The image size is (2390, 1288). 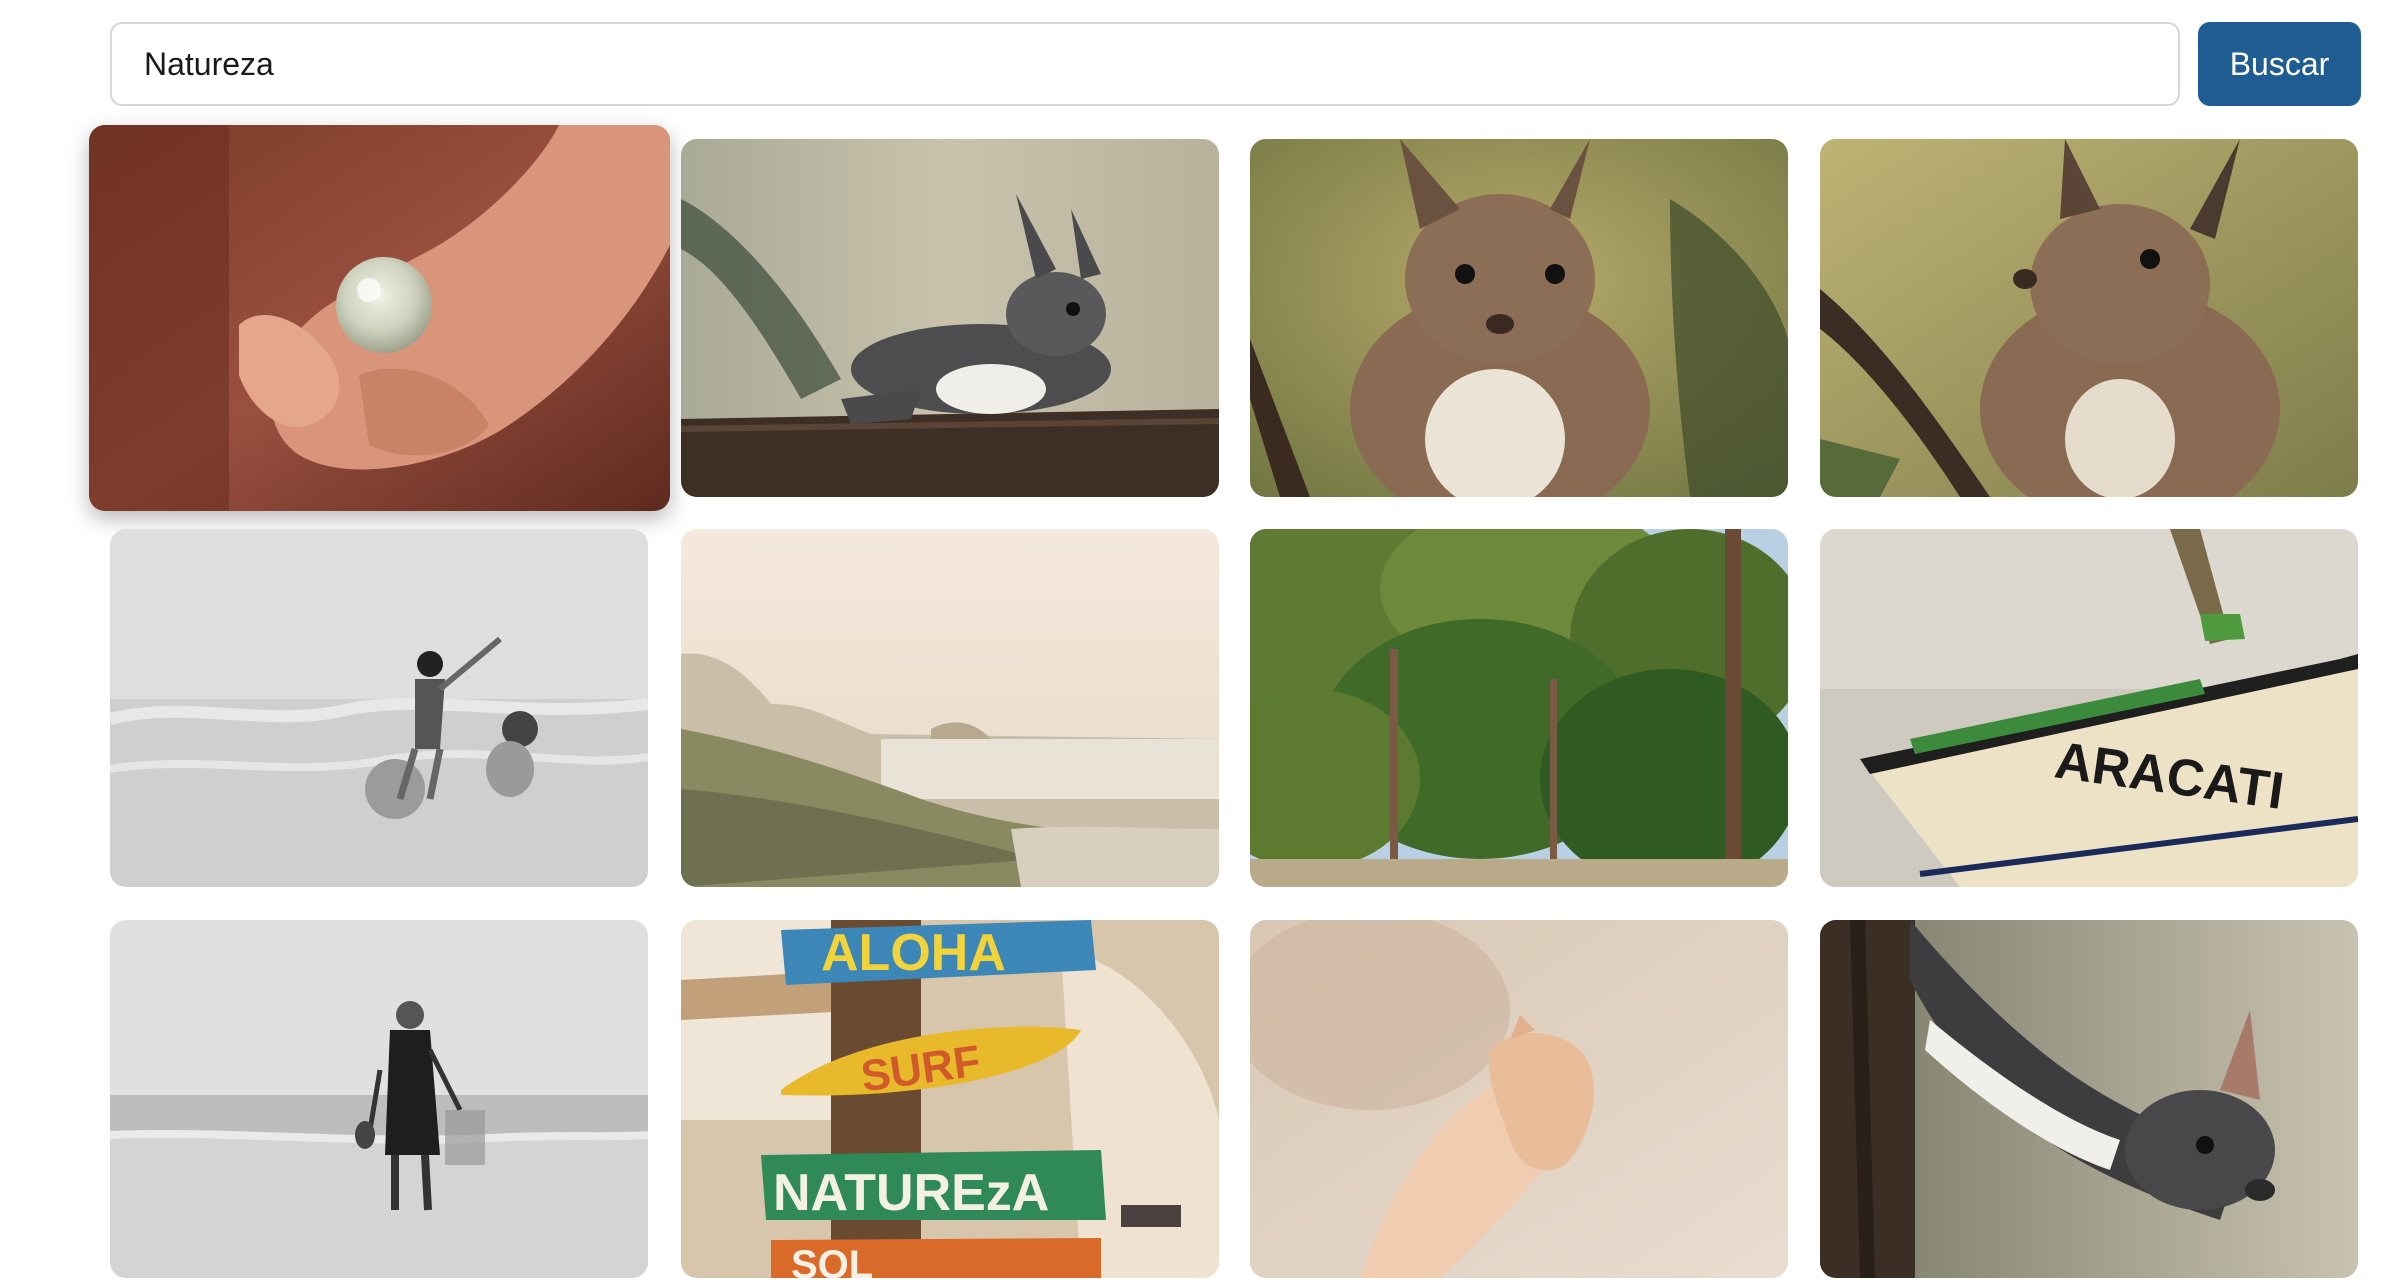 I want to click on squirrel-up-photo, so click(x=2089, y=318).